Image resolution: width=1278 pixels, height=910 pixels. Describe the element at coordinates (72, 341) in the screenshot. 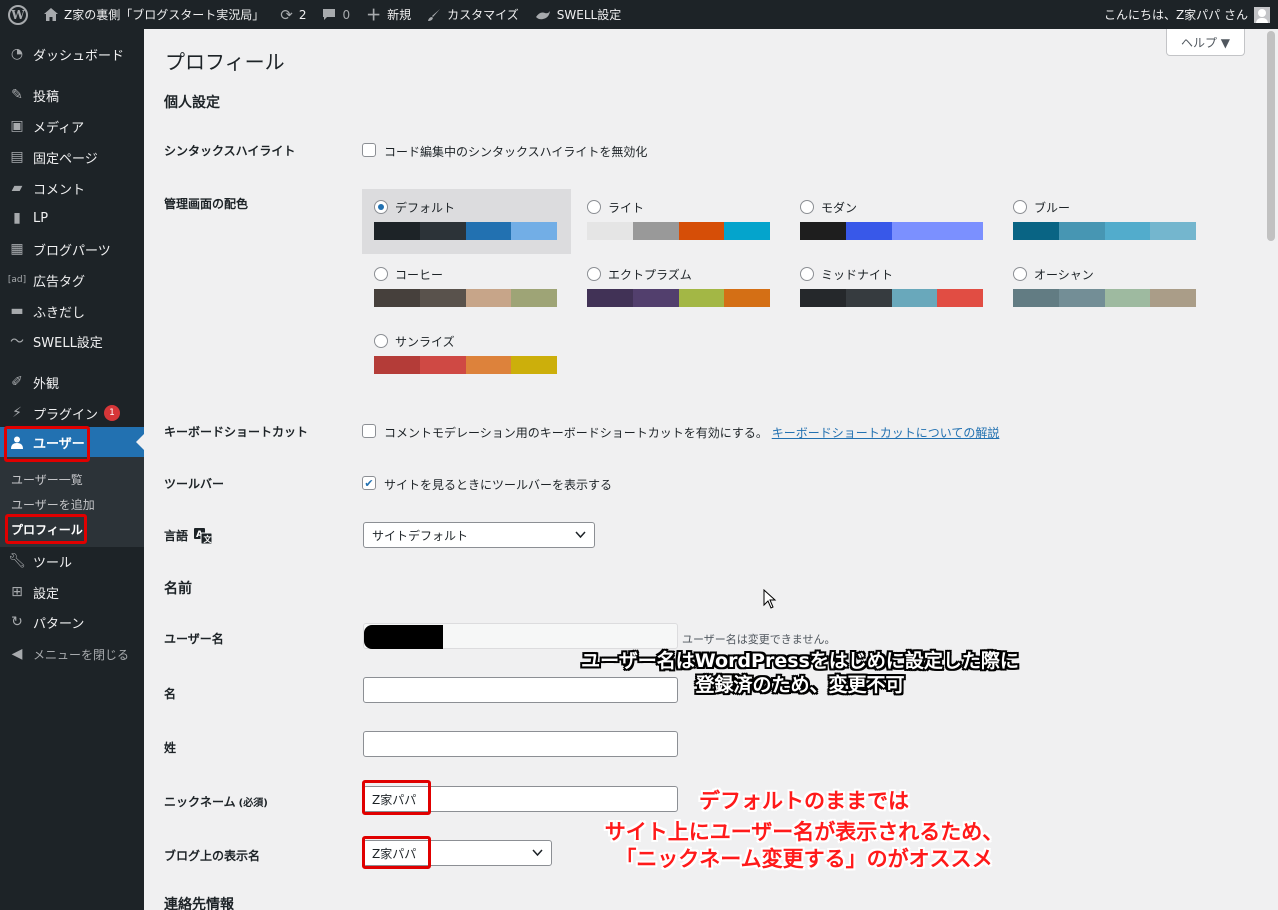

I see `sidebar-item-swell-settings: 〜 SWELL設定` at that location.